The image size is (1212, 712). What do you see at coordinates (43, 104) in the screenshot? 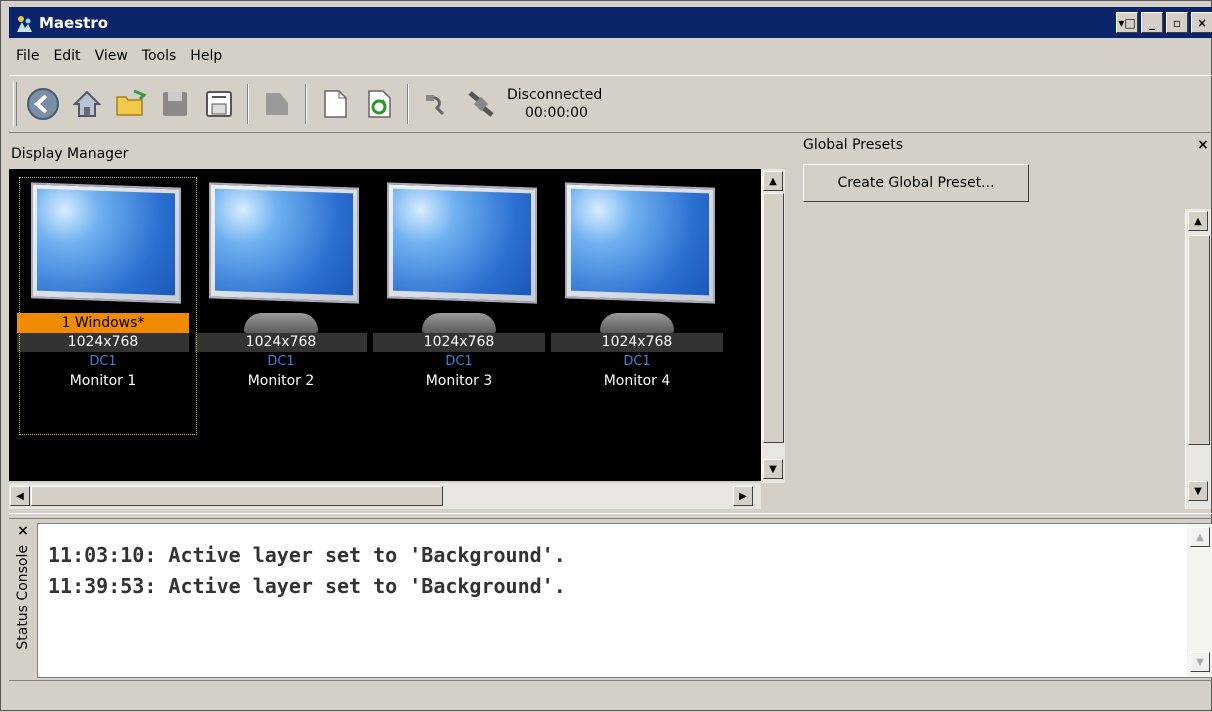
I see `back-icon` at bounding box center [43, 104].